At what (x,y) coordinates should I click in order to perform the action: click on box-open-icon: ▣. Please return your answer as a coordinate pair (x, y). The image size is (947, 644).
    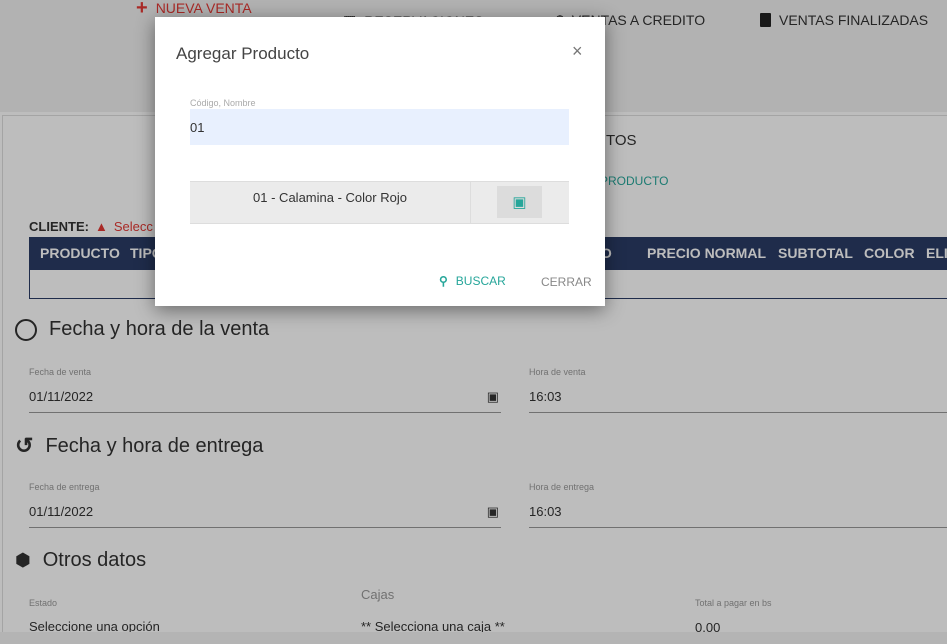
    Looking at the image, I should click on (519, 202).